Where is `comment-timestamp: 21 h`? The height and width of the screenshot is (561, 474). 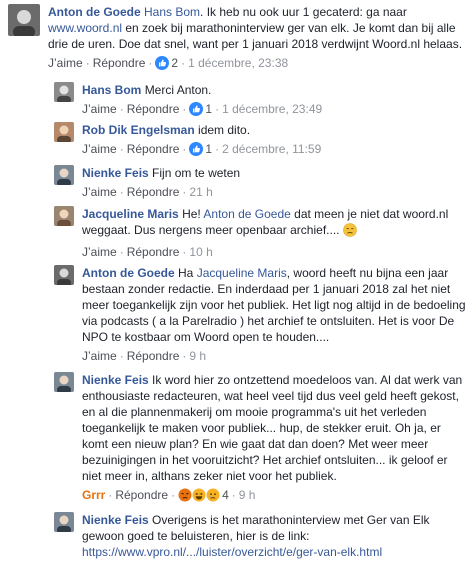
comment-timestamp: 21 h is located at coordinates (200, 192).